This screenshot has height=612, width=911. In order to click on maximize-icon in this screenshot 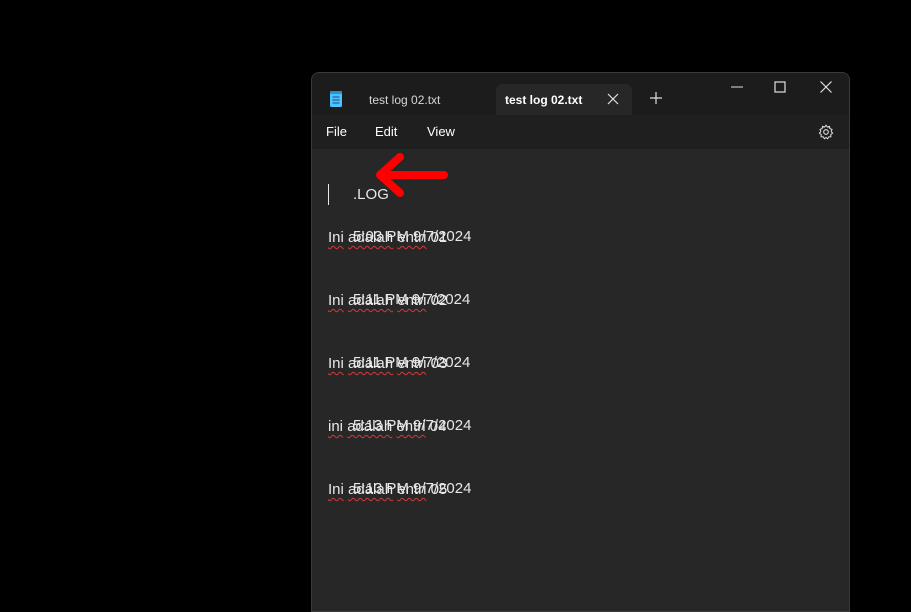, I will do `click(780, 87)`.